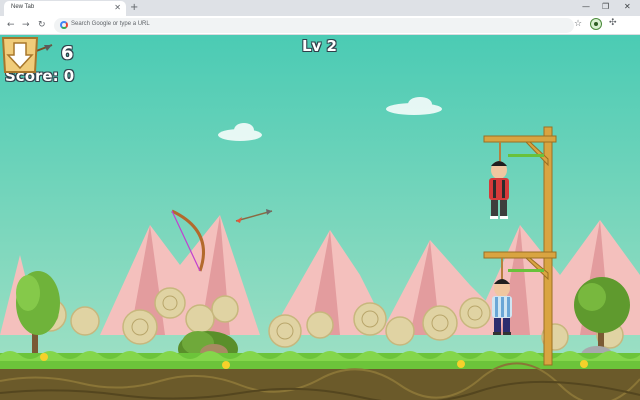 The height and width of the screenshot is (400, 640). I want to click on tab-title: New Tab, so click(23, 7).